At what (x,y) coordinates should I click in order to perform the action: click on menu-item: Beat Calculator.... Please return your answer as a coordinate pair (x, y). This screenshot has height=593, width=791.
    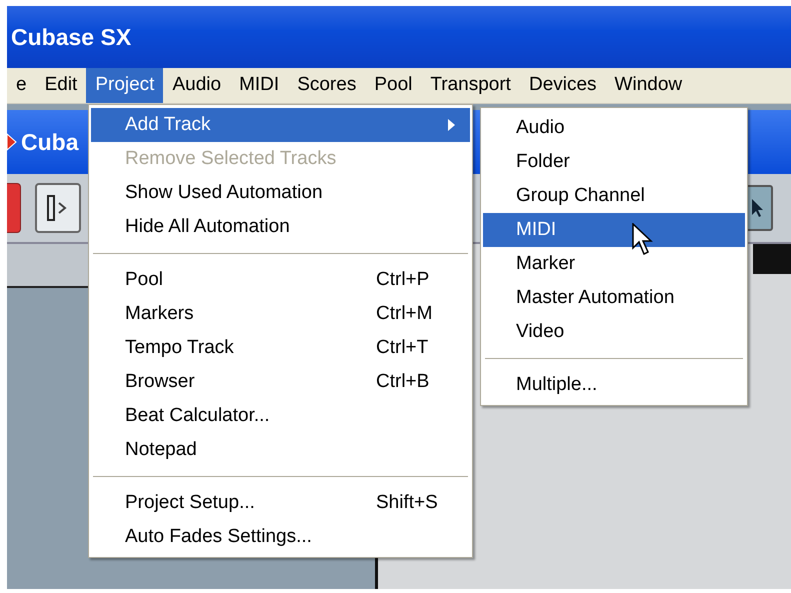
    Looking at the image, I should click on (280, 416).